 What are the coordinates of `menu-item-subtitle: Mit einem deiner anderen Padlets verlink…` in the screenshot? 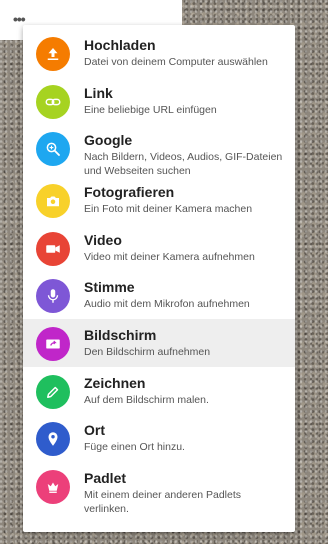 It's located at (163, 501).